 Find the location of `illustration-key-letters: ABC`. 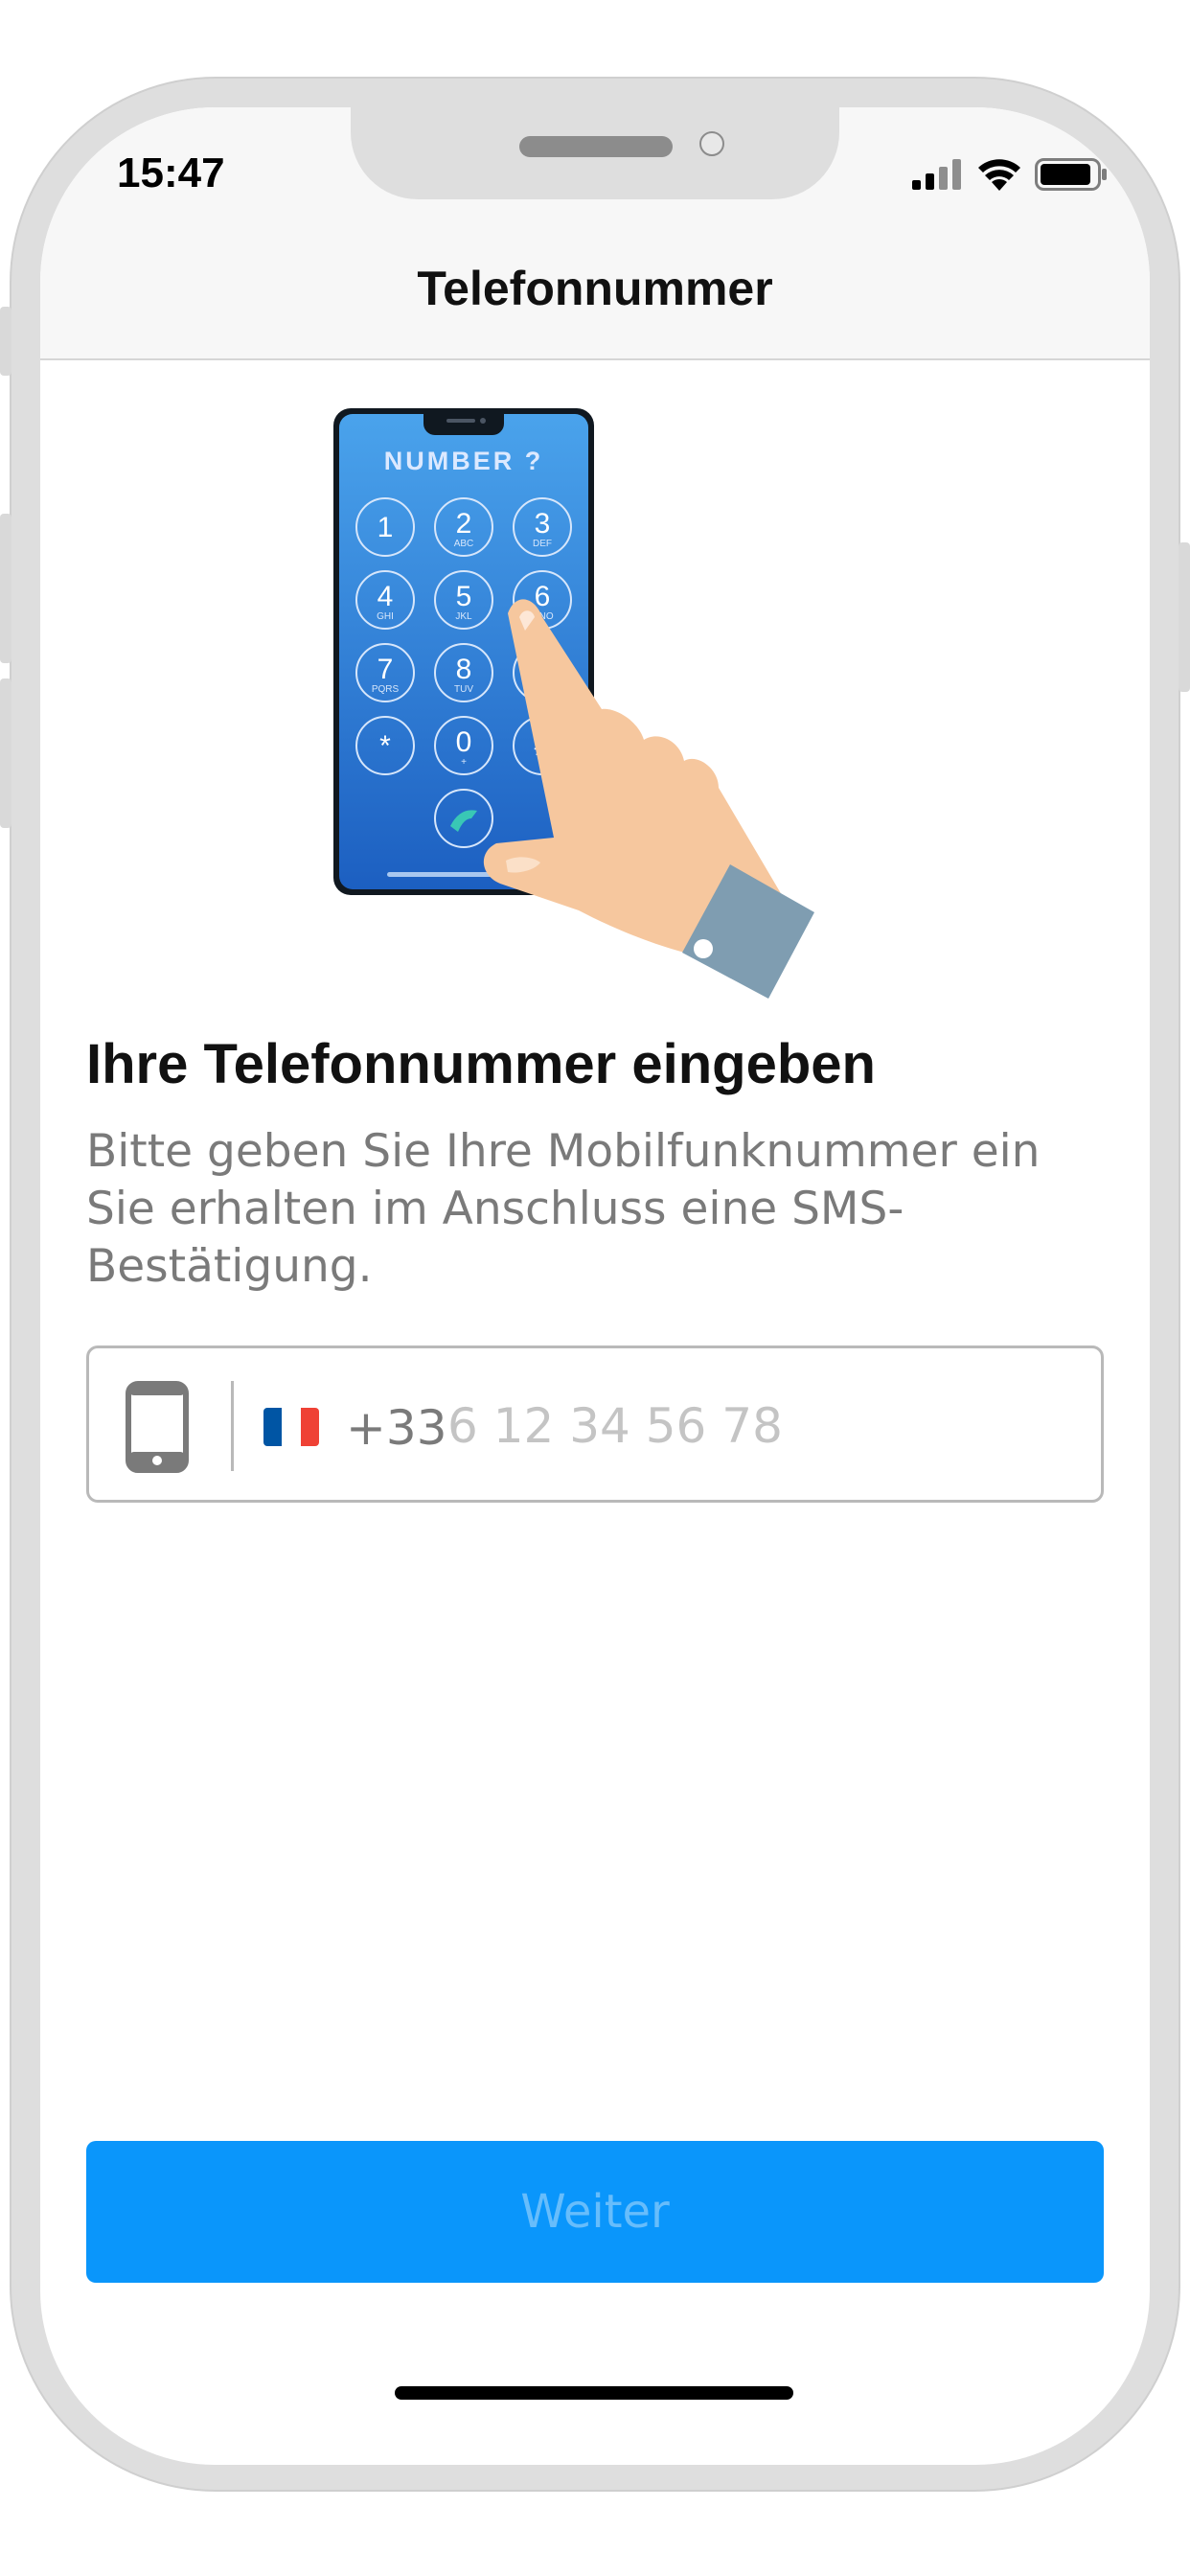

illustration-key-letters: ABC is located at coordinates (464, 544).